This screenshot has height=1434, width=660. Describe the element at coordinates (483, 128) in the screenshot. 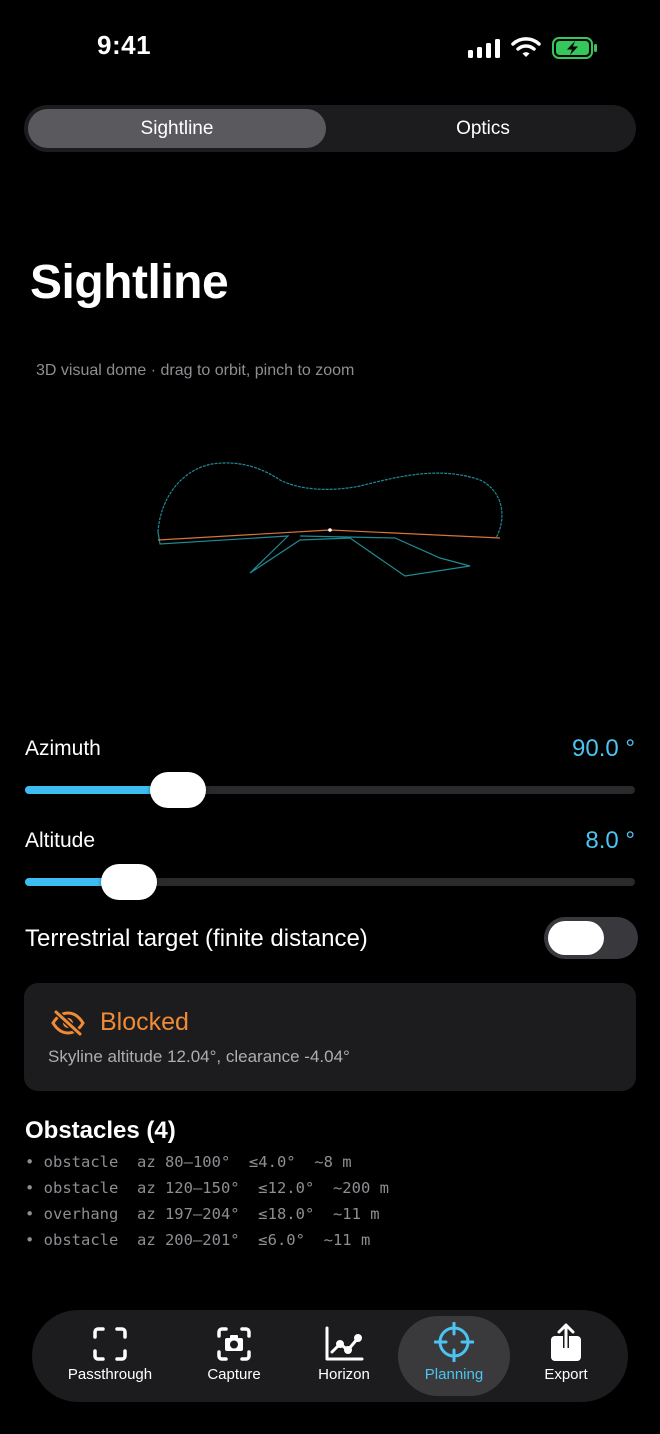

I see `segment-optics: Optics` at that location.